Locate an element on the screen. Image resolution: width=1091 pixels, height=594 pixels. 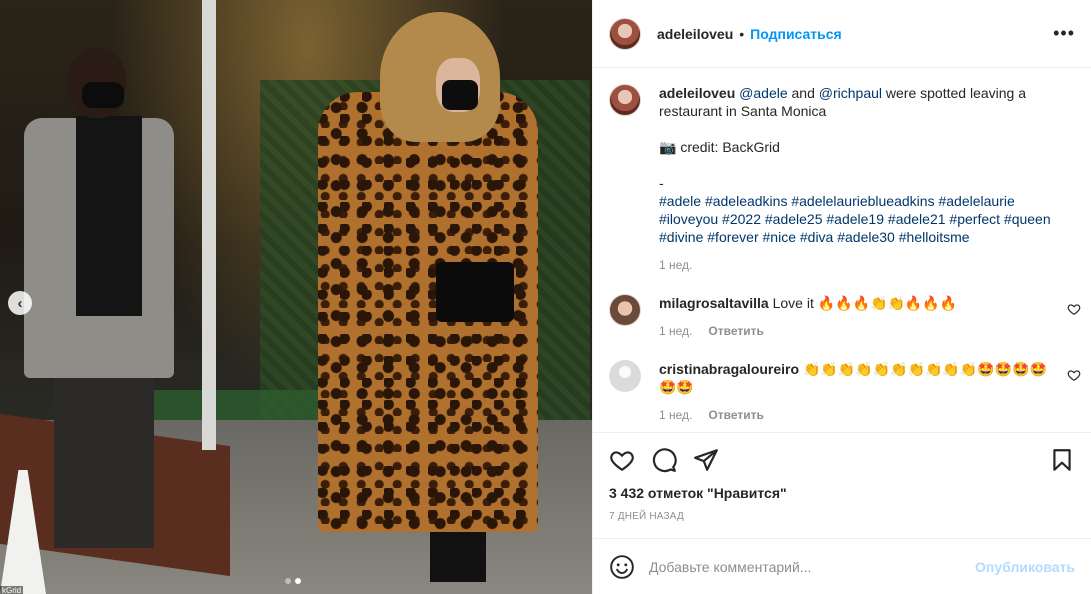
hashtag: #adeleadkins is located at coordinates (746, 201).